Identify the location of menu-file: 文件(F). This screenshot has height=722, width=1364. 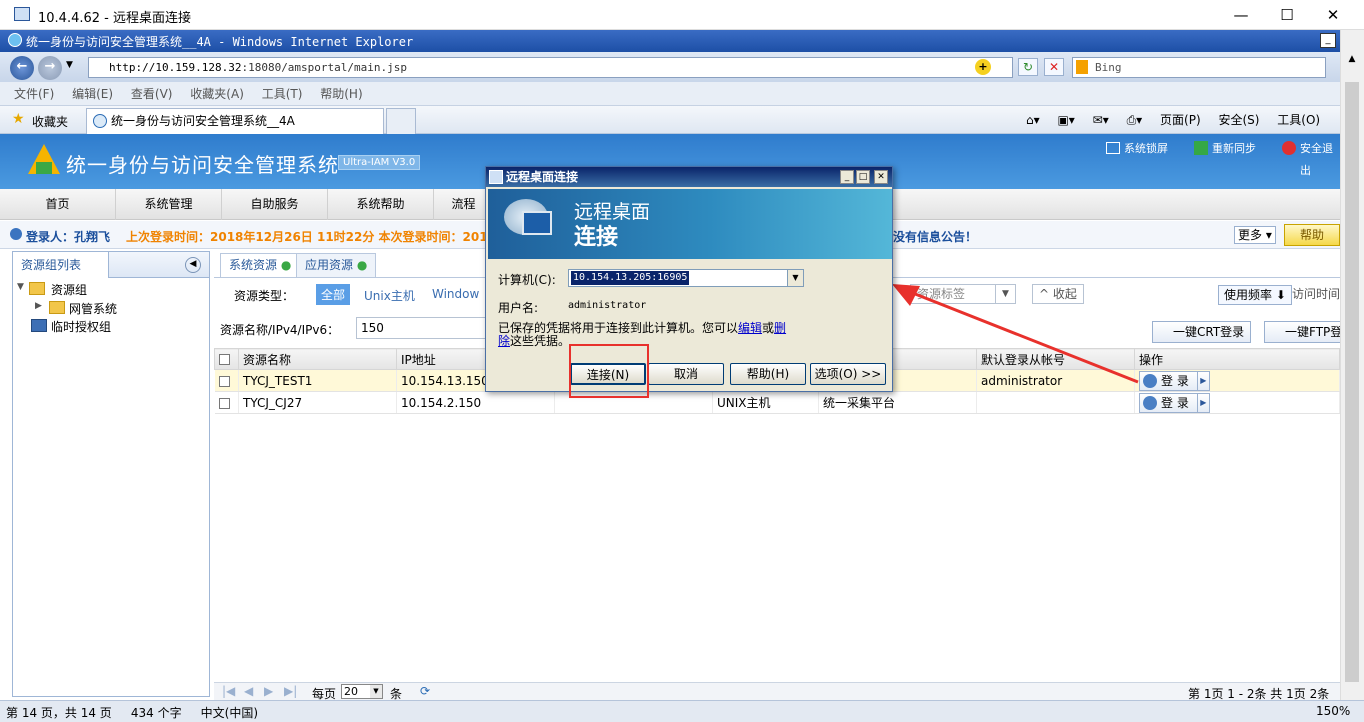
(34, 94).